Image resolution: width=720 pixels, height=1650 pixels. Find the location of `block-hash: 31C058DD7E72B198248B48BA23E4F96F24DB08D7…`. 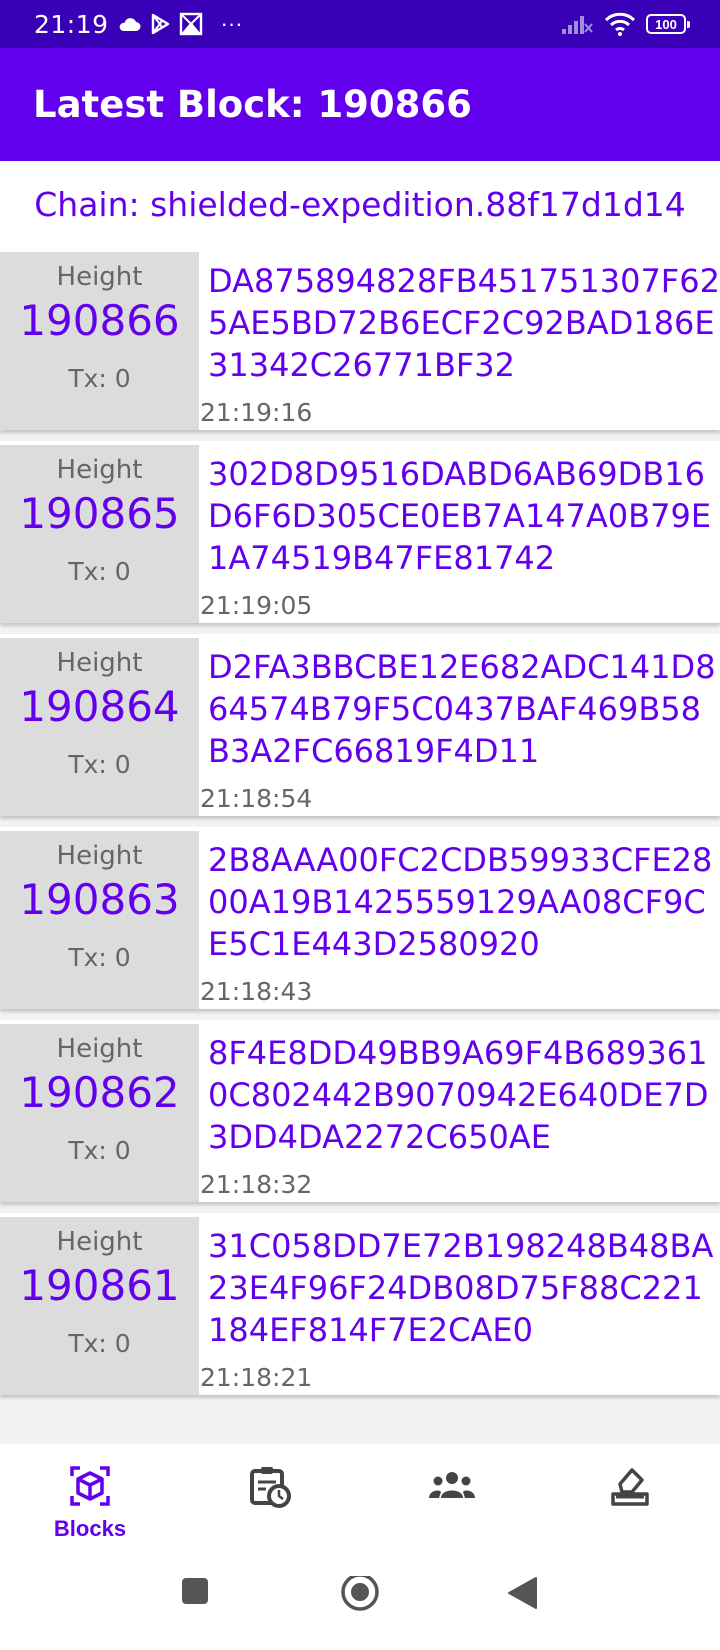

block-hash: 31C058DD7E72B198248B48BA23E4F96F24DB08D7… is located at coordinates (461, 1288).